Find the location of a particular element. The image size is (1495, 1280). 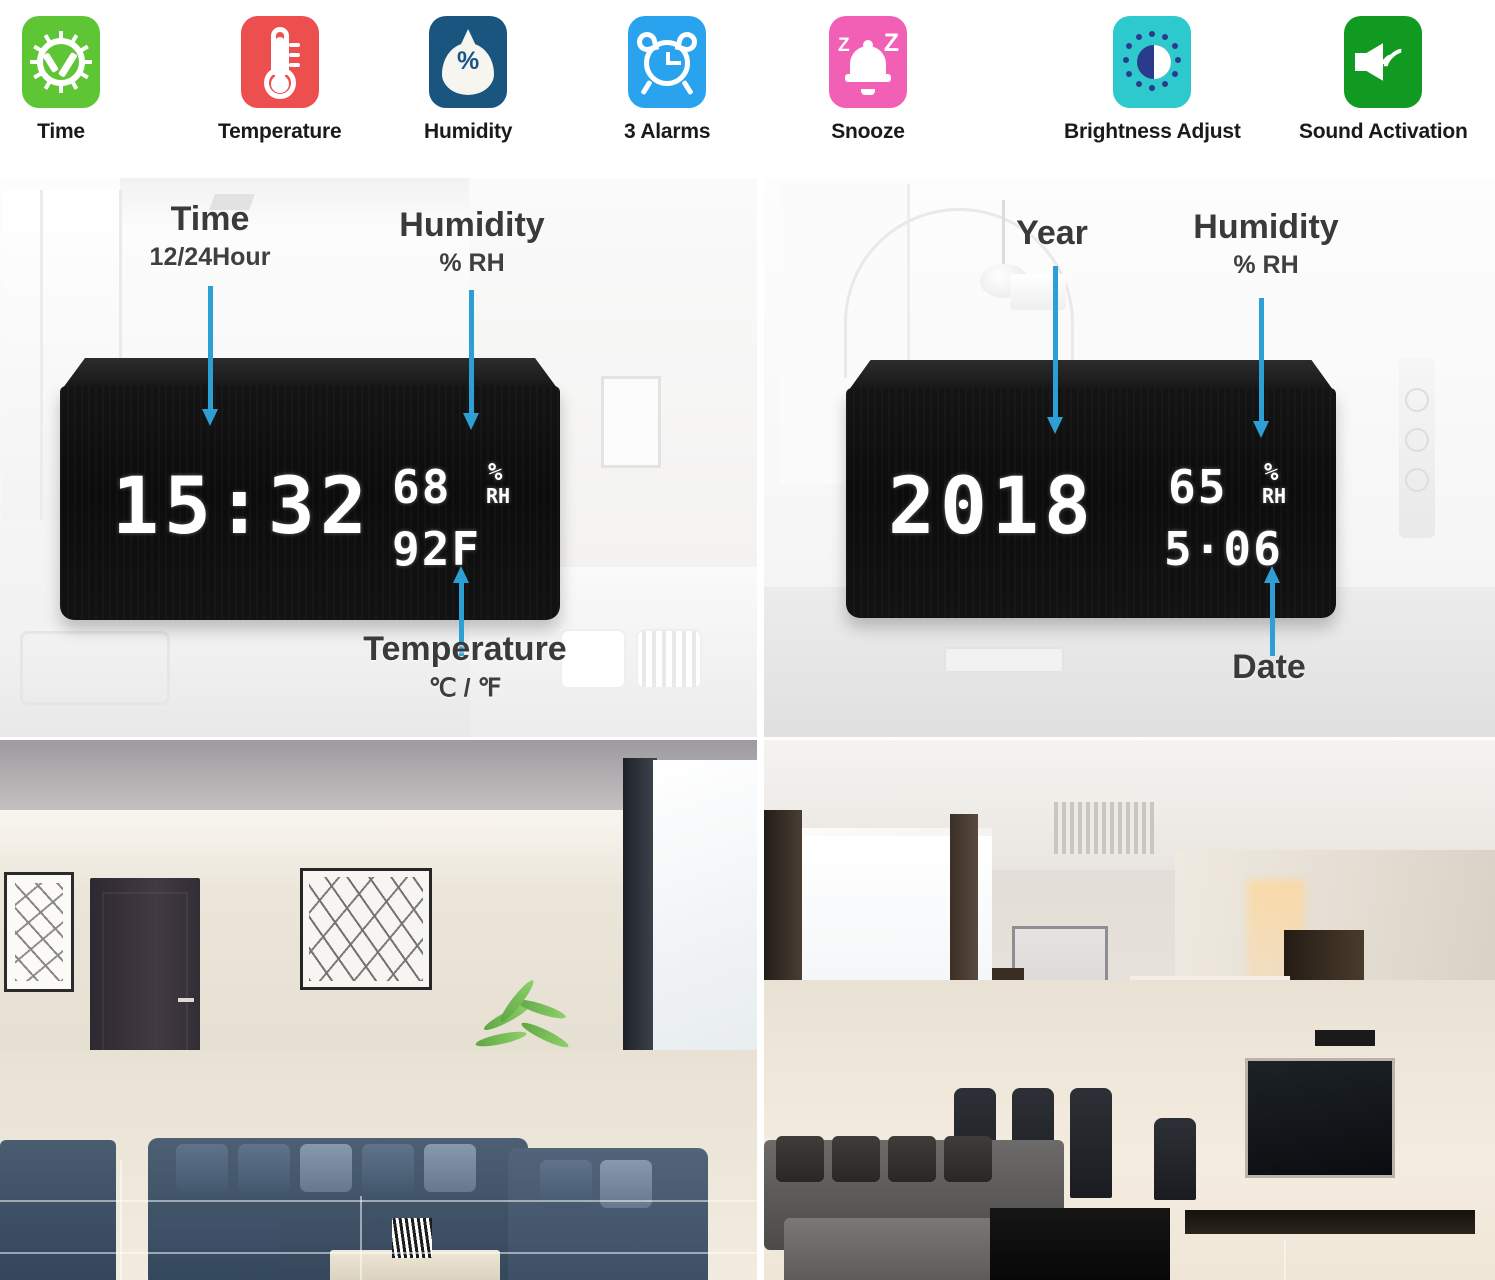

brightness-icon is located at coordinates (1152, 62).